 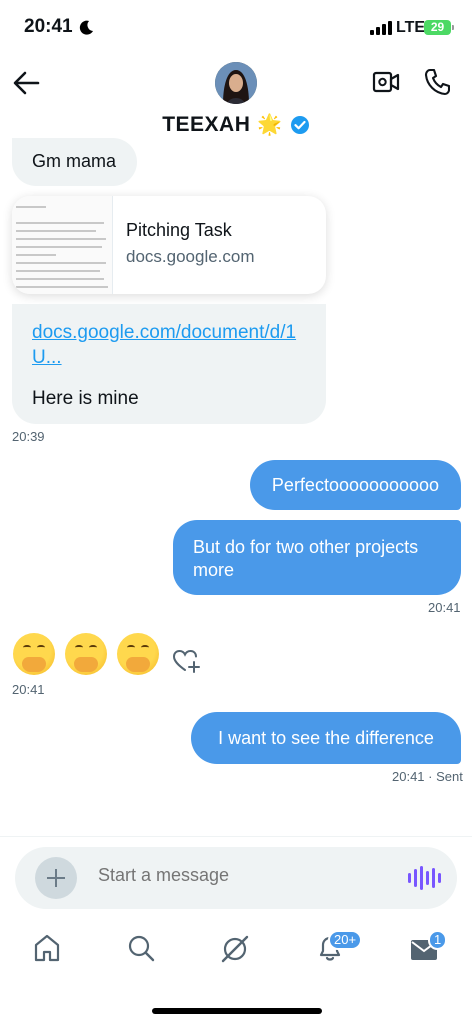 I want to click on network-label: LTE, so click(x=411, y=27).